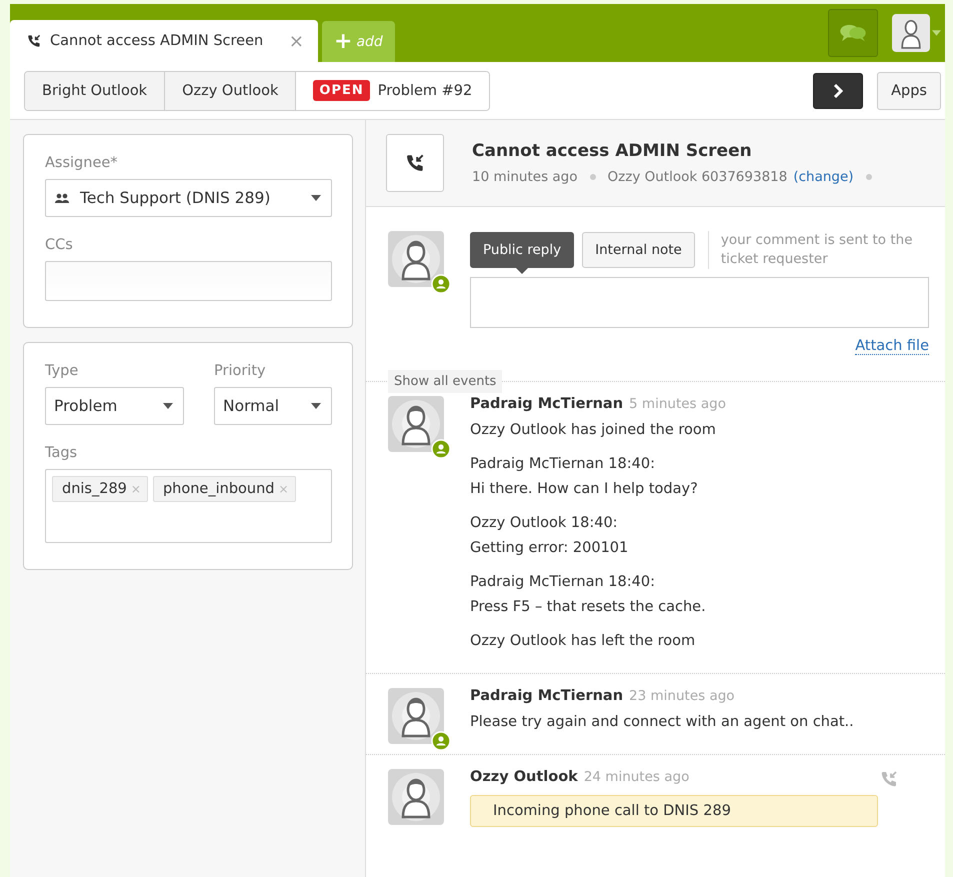 The width and height of the screenshot is (953, 877). What do you see at coordinates (188, 281) in the screenshot?
I see `ccs-field` at bounding box center [188, 281].